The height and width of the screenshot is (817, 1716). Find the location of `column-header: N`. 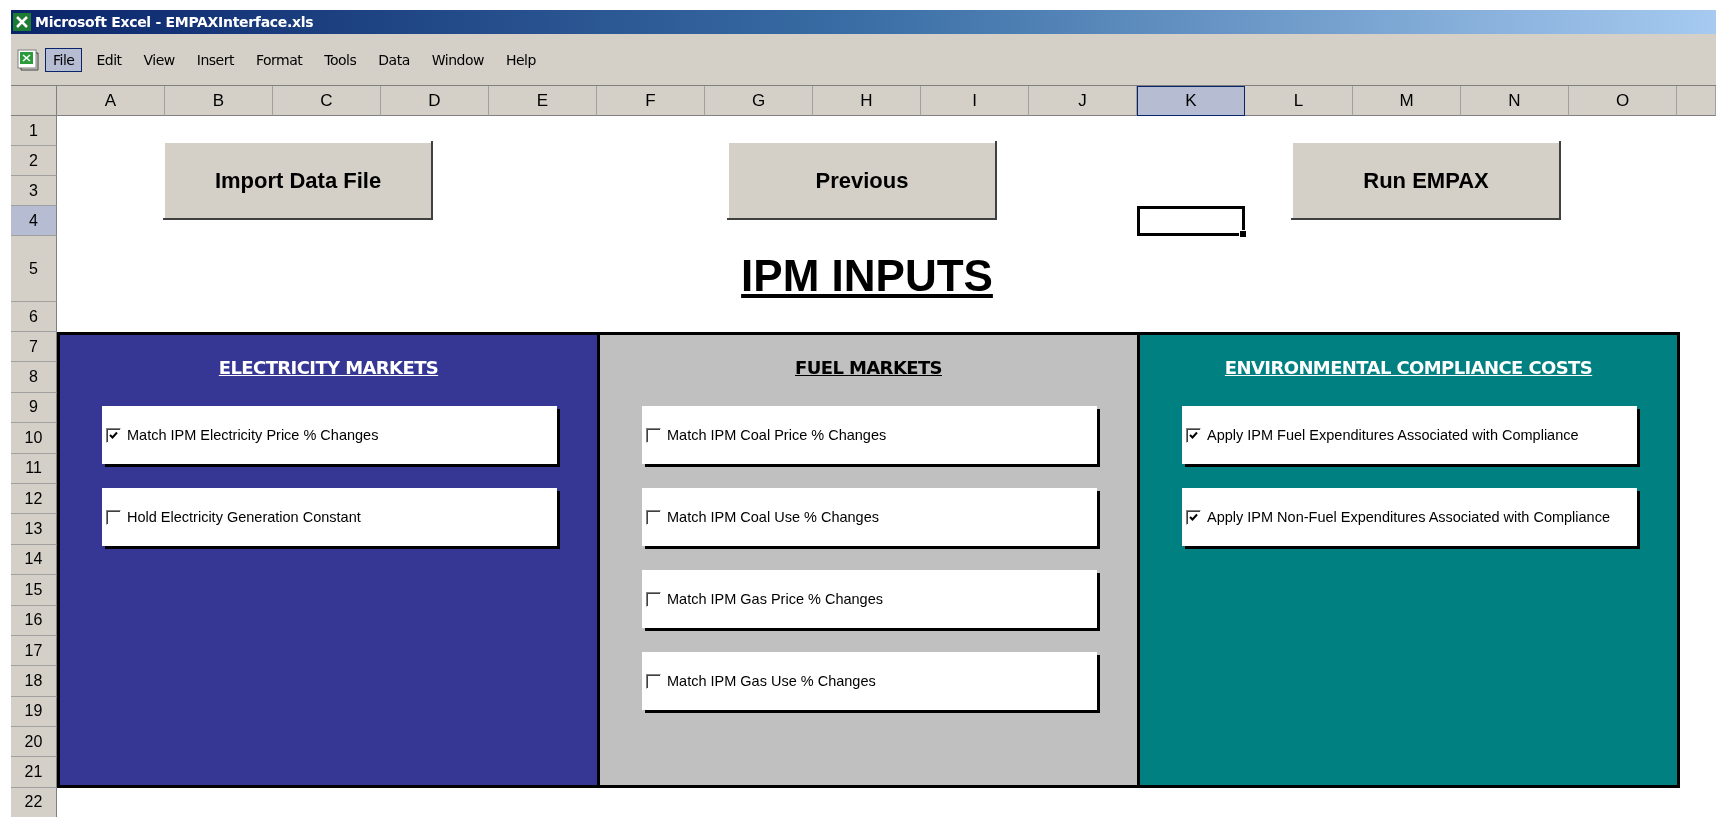

column-header: N is located at coordinates (1515, 101).